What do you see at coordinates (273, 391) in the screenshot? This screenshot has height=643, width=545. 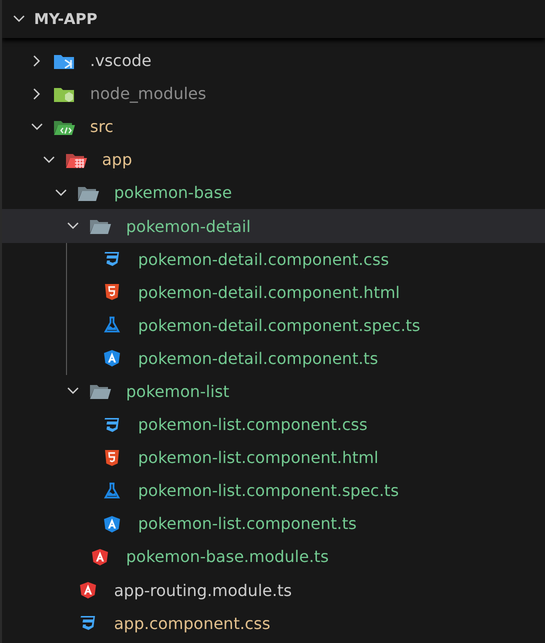 I see `tree-item: pokemon-list` at bounding box center [273, 391].